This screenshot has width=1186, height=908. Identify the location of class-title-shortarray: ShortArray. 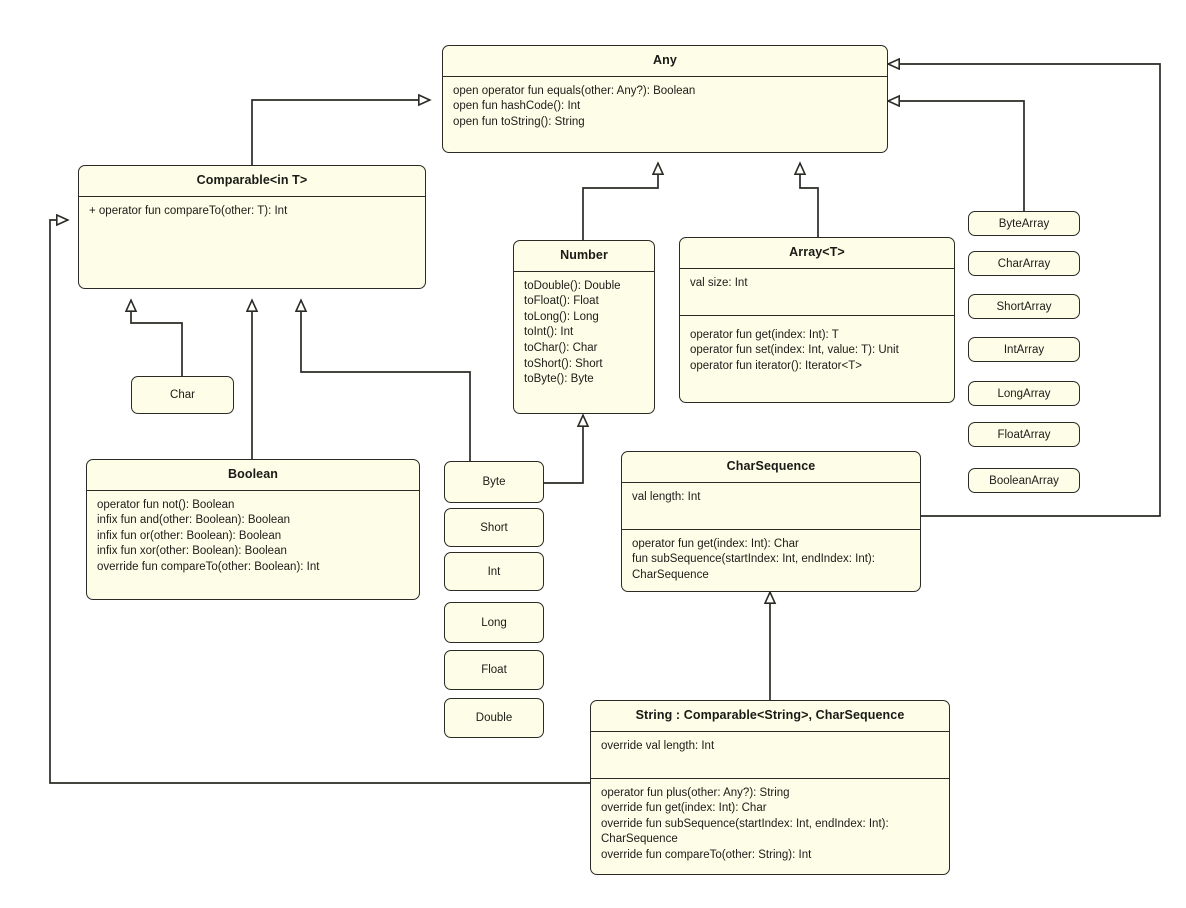
(1024, 306).